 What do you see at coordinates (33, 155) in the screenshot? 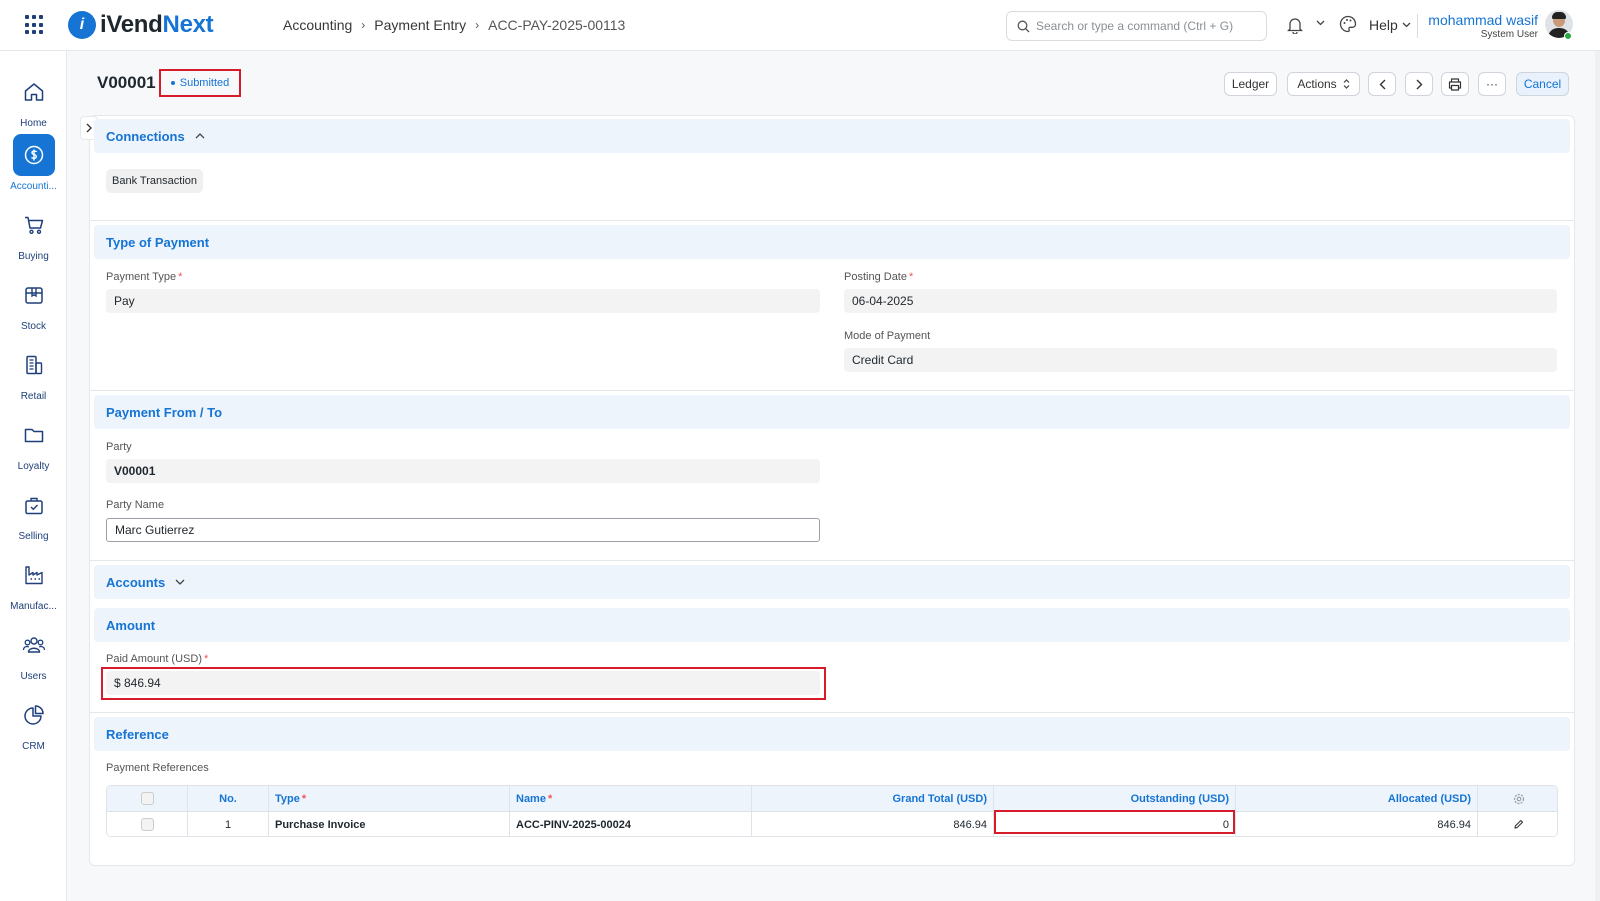
I see `dollar-icon` at bounding box center [33, 155].